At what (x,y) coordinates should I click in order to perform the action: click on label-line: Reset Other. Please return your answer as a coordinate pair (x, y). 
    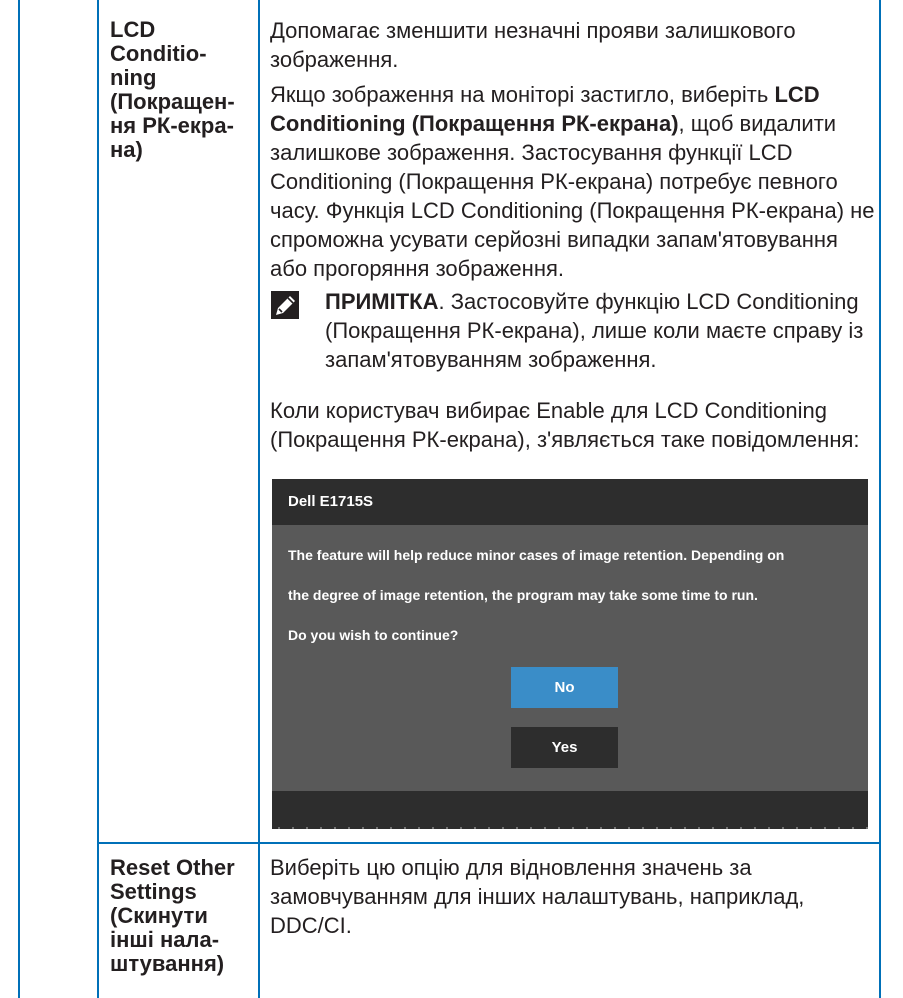
    Looking at the image, I should click on (172, 867).